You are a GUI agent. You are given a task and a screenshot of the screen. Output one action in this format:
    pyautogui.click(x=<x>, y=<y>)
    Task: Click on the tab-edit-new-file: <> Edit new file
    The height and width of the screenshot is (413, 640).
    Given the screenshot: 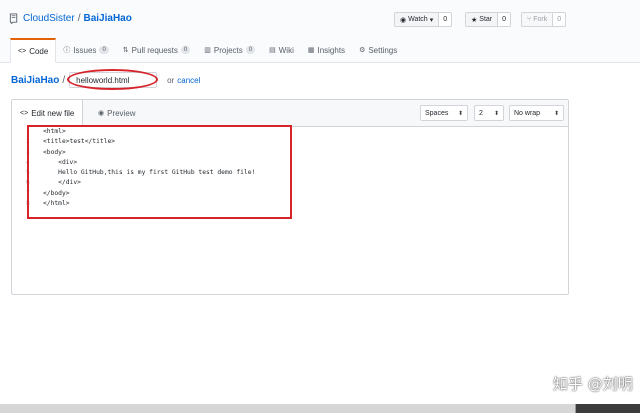 What is the action you would take?
    pyautogui.click(x=48, y=113)
    